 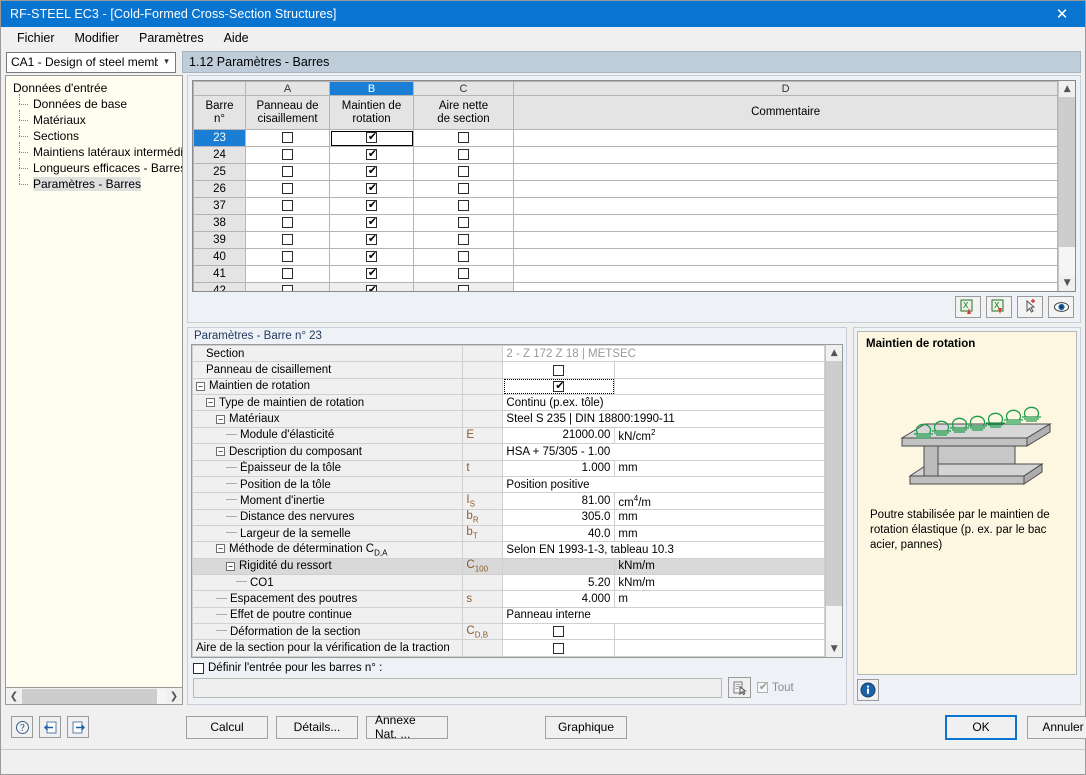 I want to click on row-number-cell: 23, so click(x=219, y=138).